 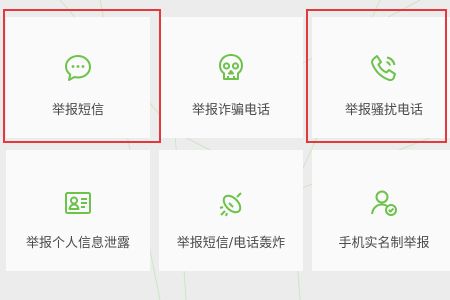 I want to click on tile-report-harassment-call: 举报骚扰电话, so click(x=381, y=77).